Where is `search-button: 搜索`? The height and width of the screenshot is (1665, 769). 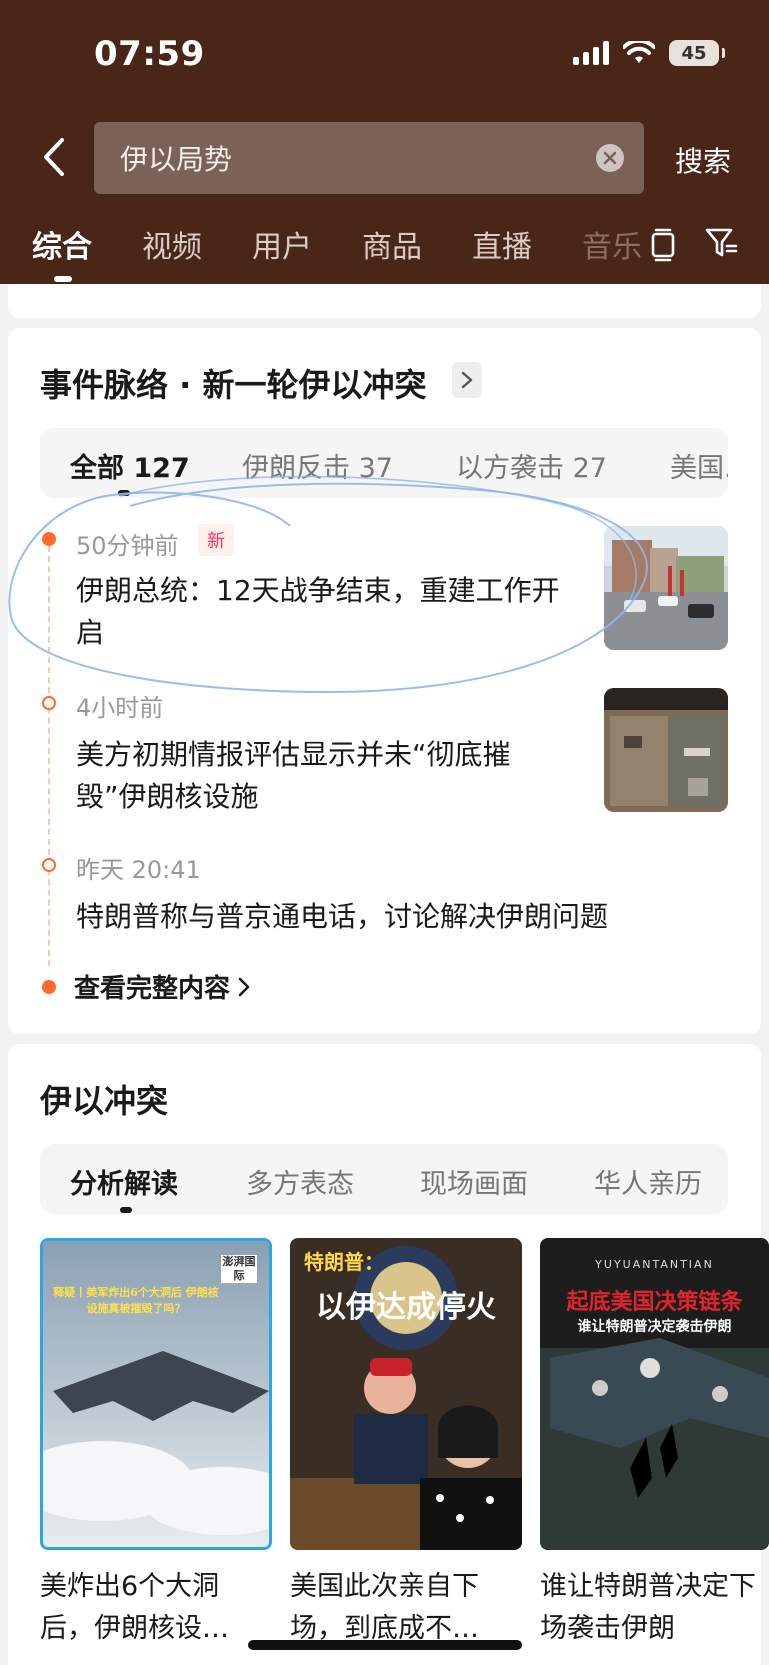
search-button: 搜索 is located at coordinates (703, 160).